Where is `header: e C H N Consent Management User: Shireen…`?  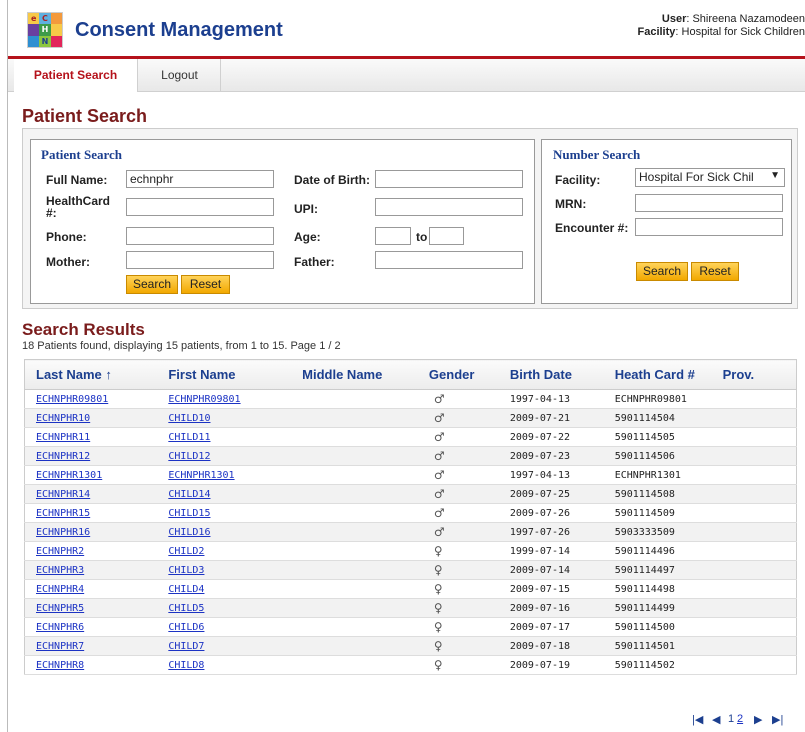 header: e C H N Consent Management User: Shireen… is located at coordinates (406, 29).